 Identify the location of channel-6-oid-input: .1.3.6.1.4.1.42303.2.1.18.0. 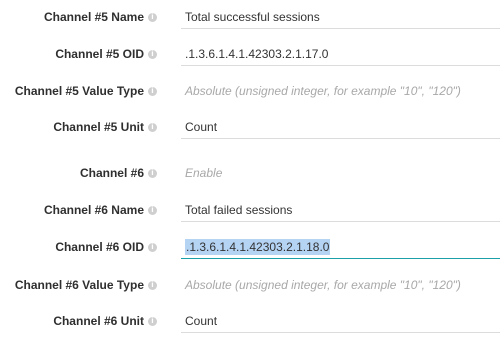
(340, 247).